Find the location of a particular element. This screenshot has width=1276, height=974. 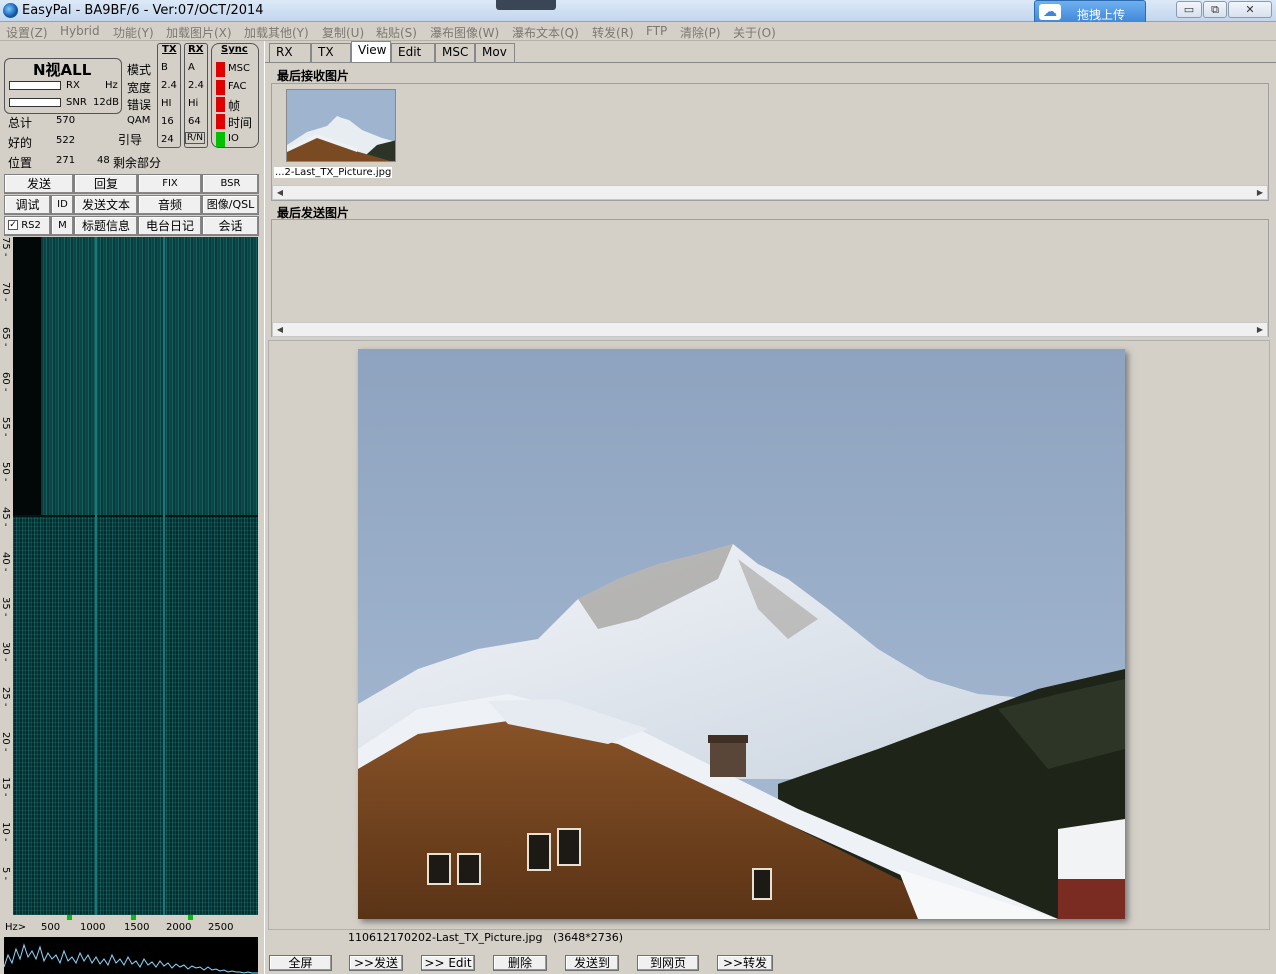

tab-edit: Edit is located at coordinates (413, 52).